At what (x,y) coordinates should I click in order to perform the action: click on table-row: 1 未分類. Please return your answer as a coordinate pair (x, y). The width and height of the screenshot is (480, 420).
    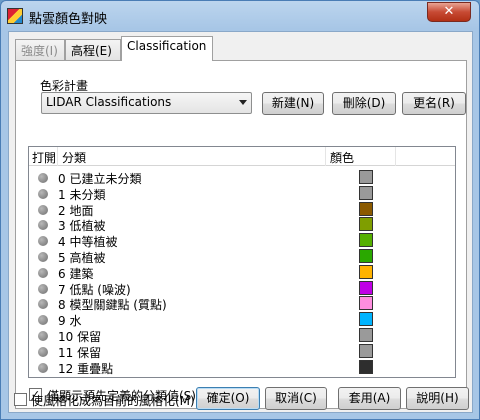
    Looking at the image, I should click on (242, 193).